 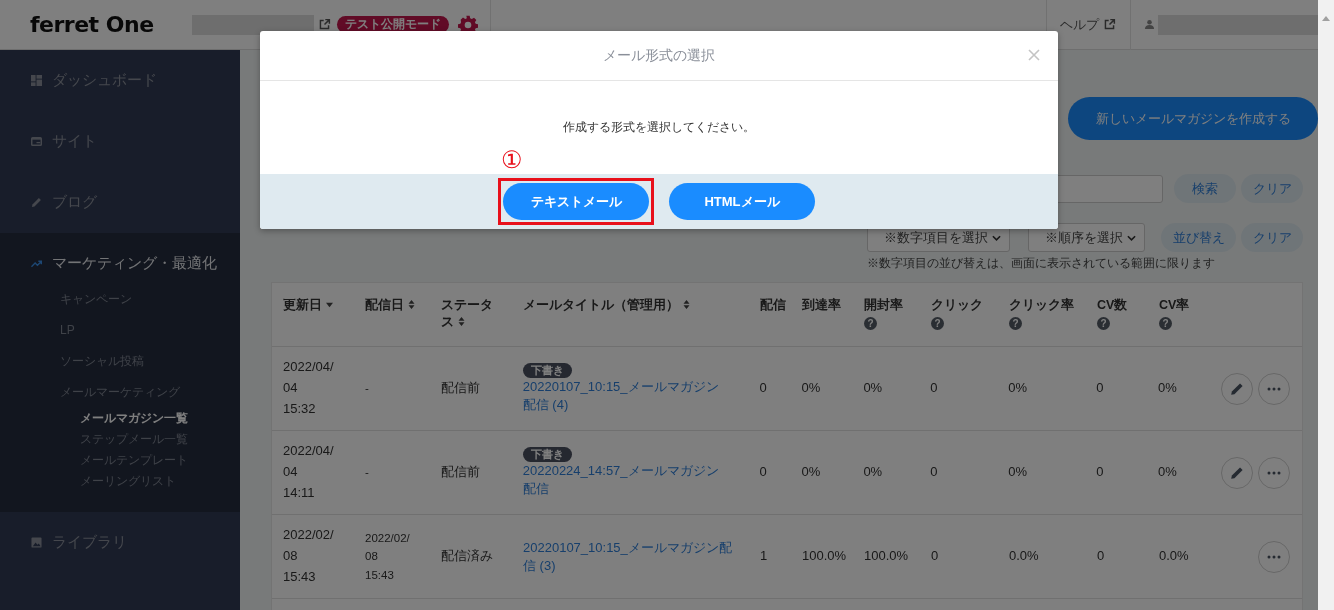 I want to click on html-mail-button: HTMLメール, so click(x=742, y=201).